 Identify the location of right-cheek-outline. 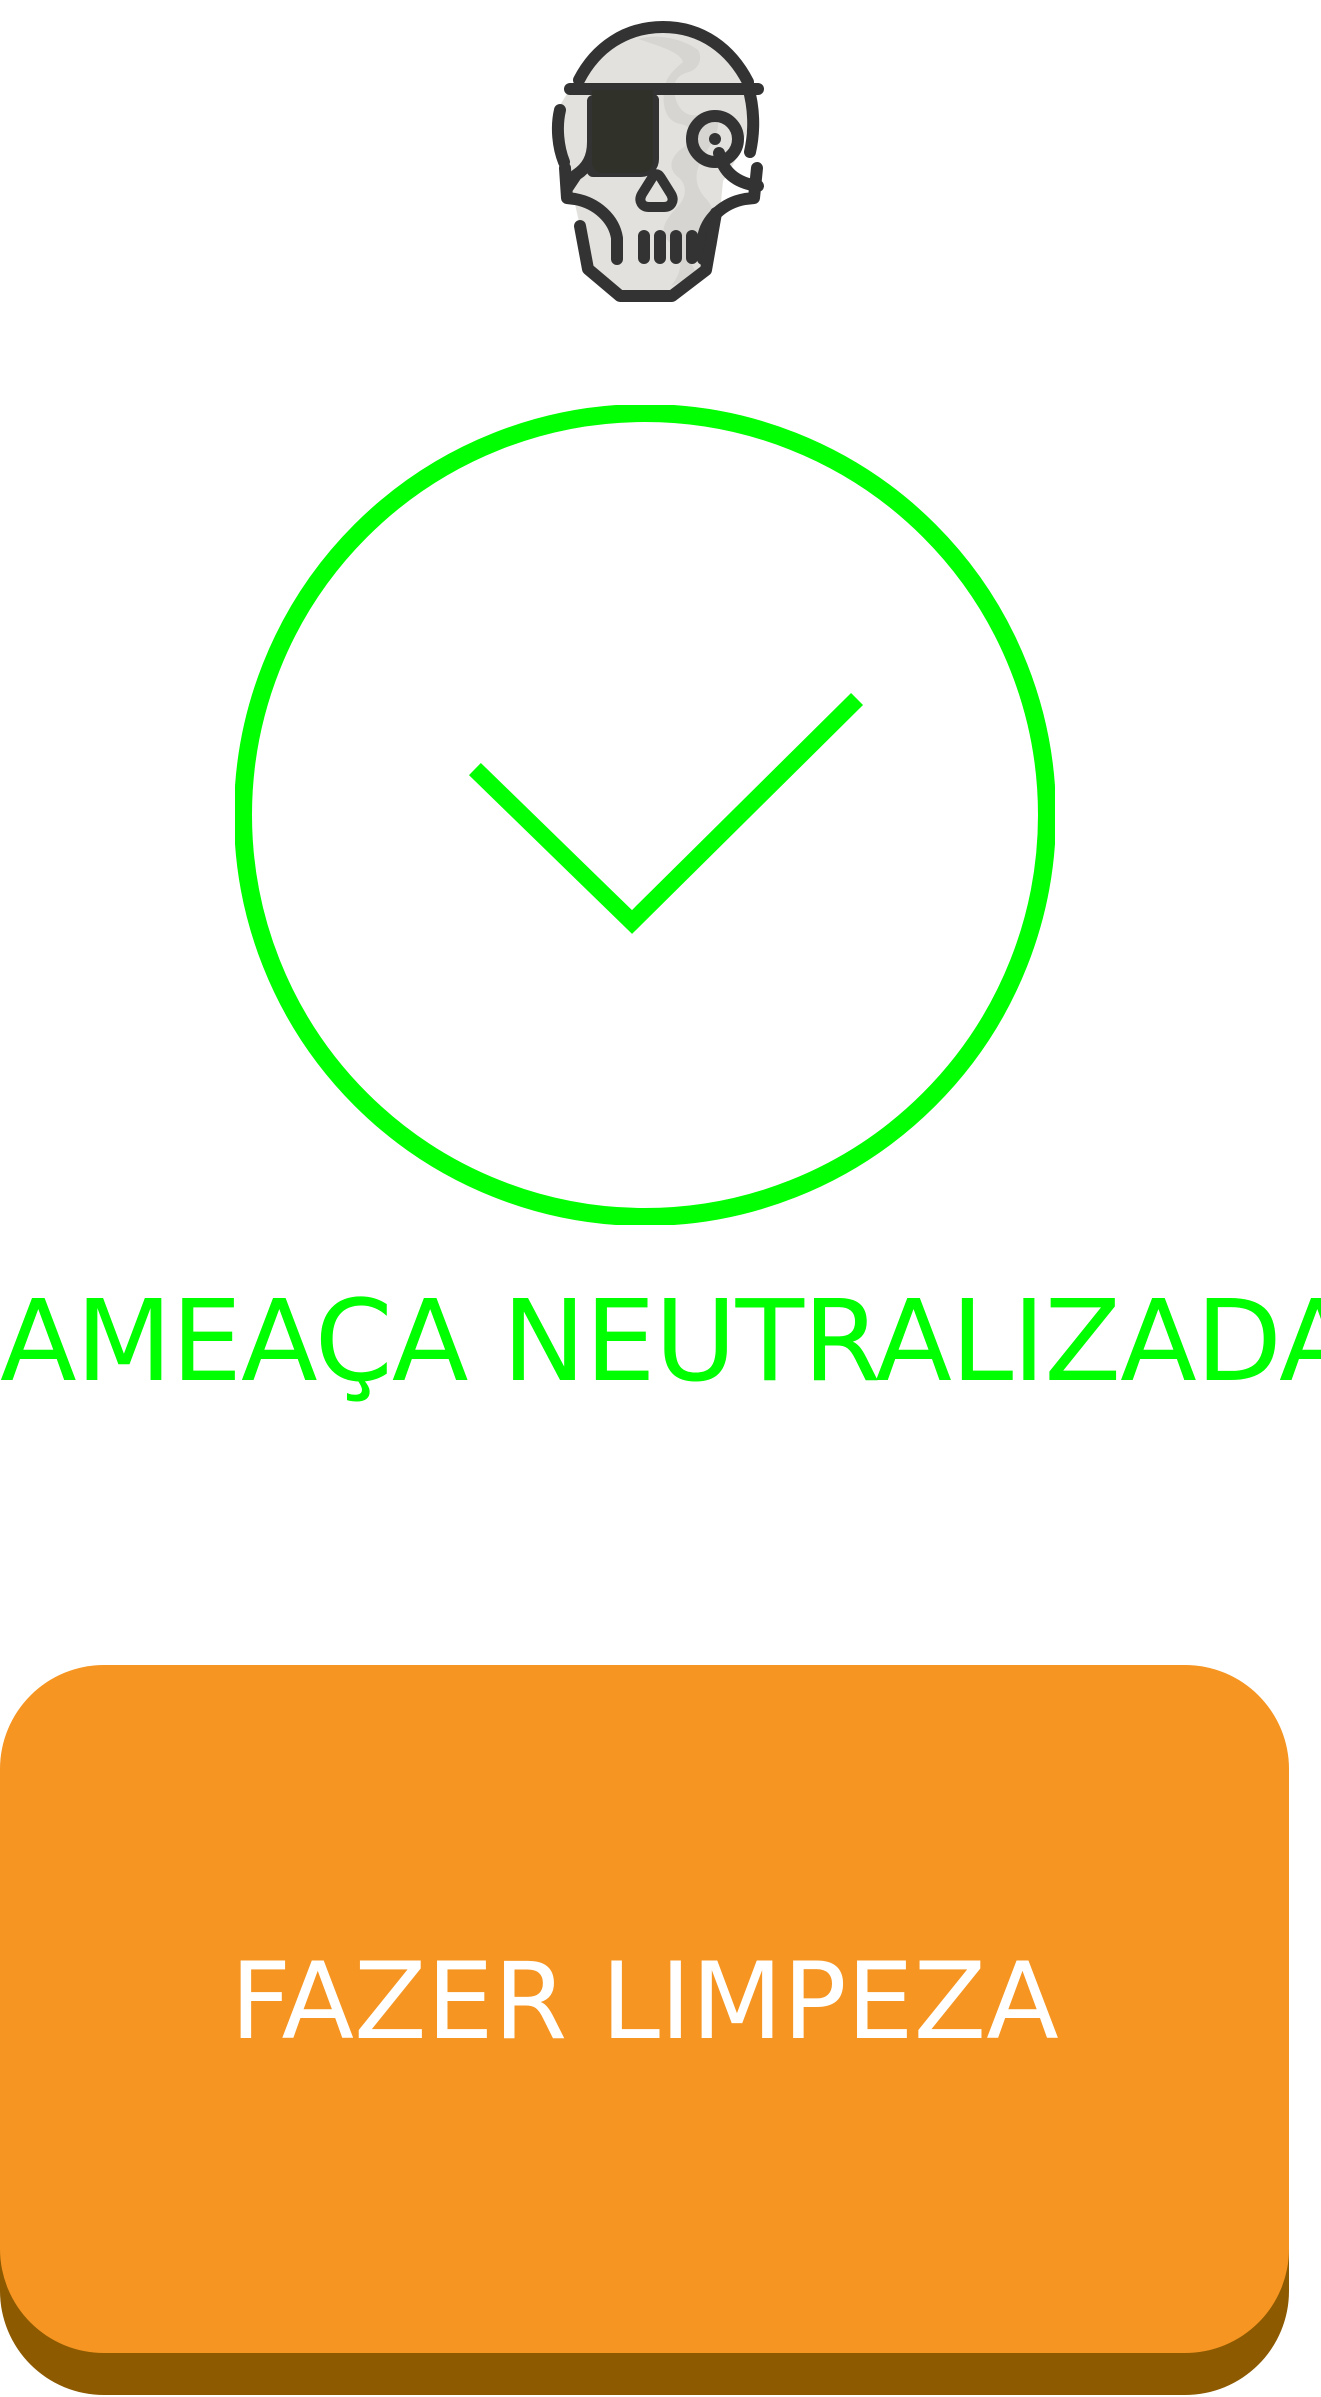
(751, 119).